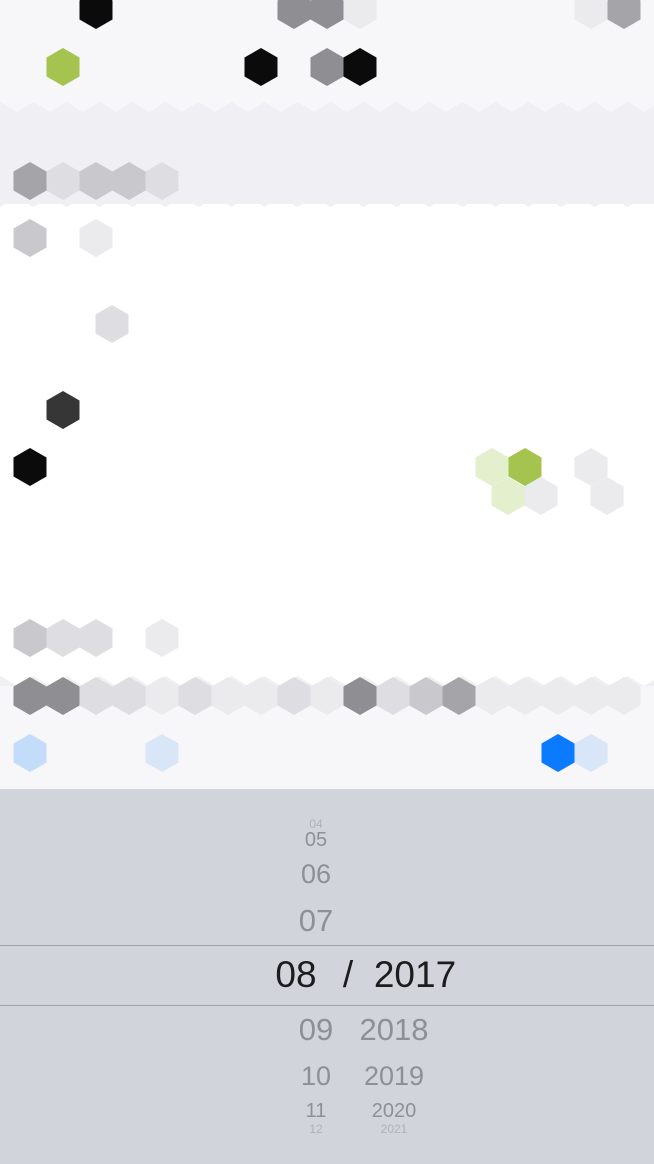 Image resolution: width=654 pixels, height=1164 pixels. Describe the element at coordinates (415, 975) in the screenshot. I see `selected-year: 2017` at that location.